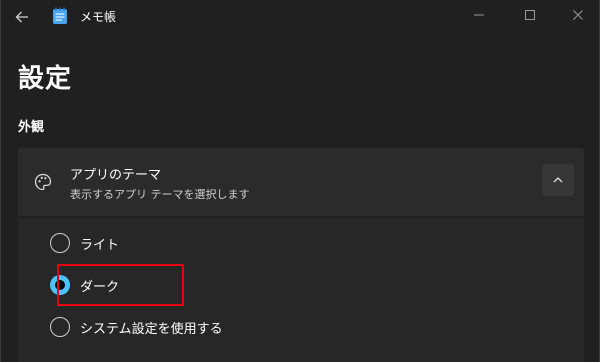 The image size is (600, 362). What do you see at coordinates (45, 79) in the screenshot?
I see `page-title: 設定` at bounding box center [45, 79].